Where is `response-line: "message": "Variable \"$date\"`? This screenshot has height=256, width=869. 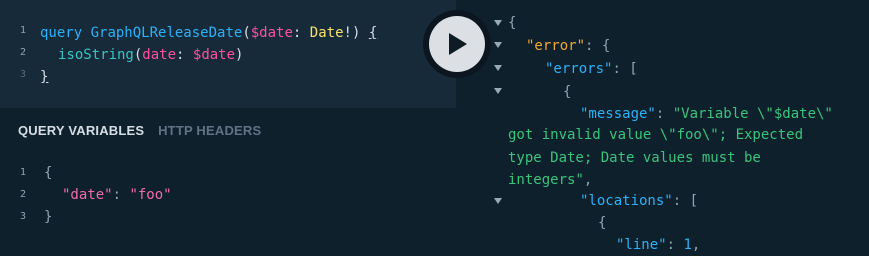 response-line: "message": "Variable \"$date\" is located at coordinates (706, 114).